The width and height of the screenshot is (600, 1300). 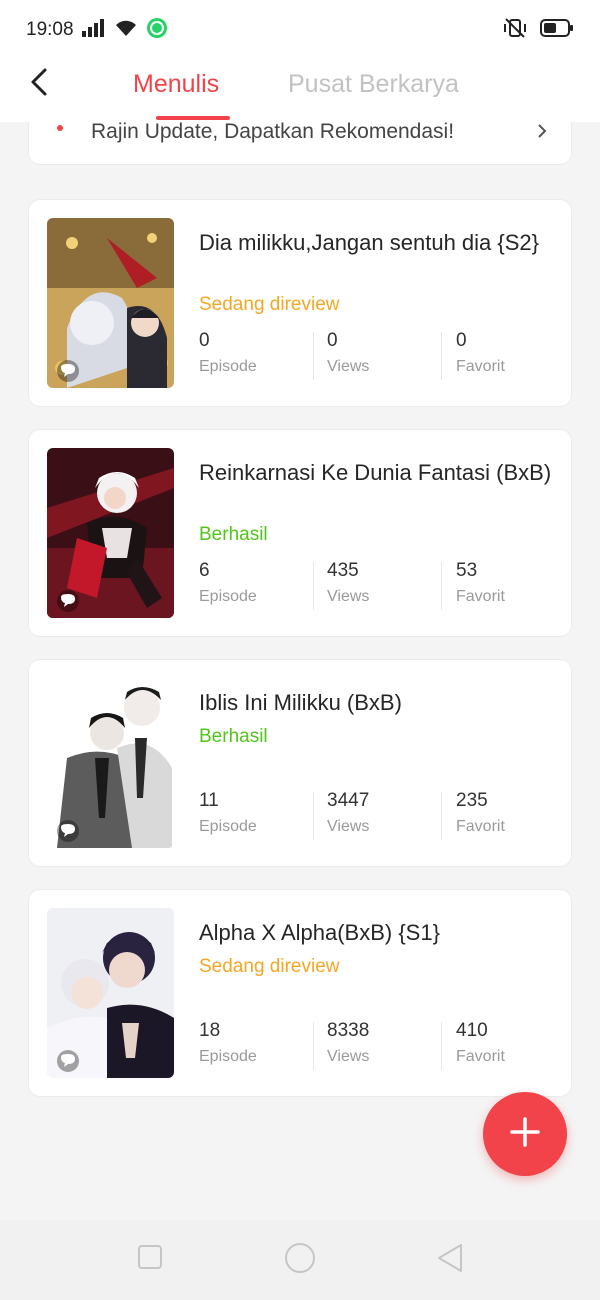 I want to click on work-stats: 6 Episode 435 Views 53 Favorit, so click(x=379, y=586).